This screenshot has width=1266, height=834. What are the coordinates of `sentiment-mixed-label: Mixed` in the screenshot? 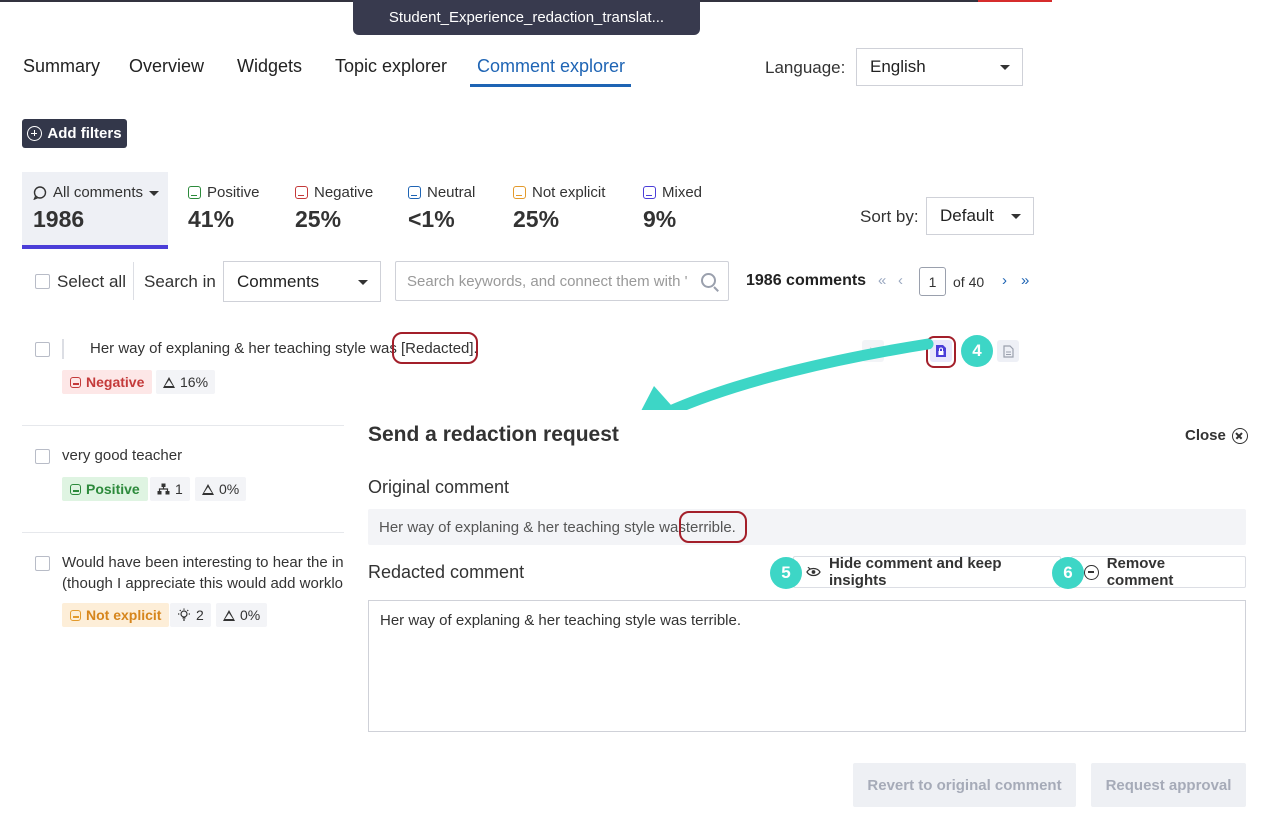 It's located at (682, 192).